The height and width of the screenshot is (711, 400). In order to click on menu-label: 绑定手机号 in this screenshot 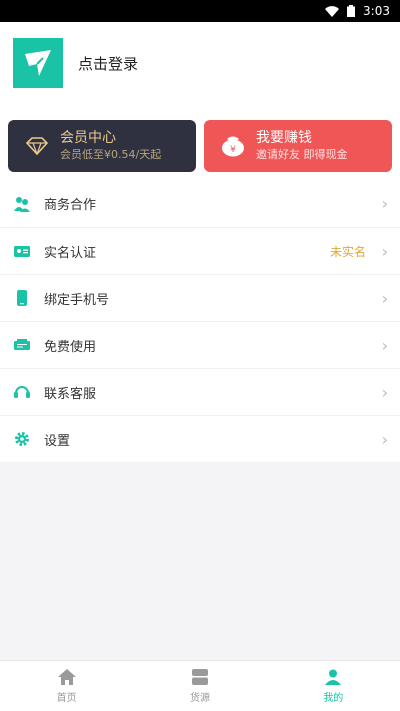, I will do `click(77, 300)`.